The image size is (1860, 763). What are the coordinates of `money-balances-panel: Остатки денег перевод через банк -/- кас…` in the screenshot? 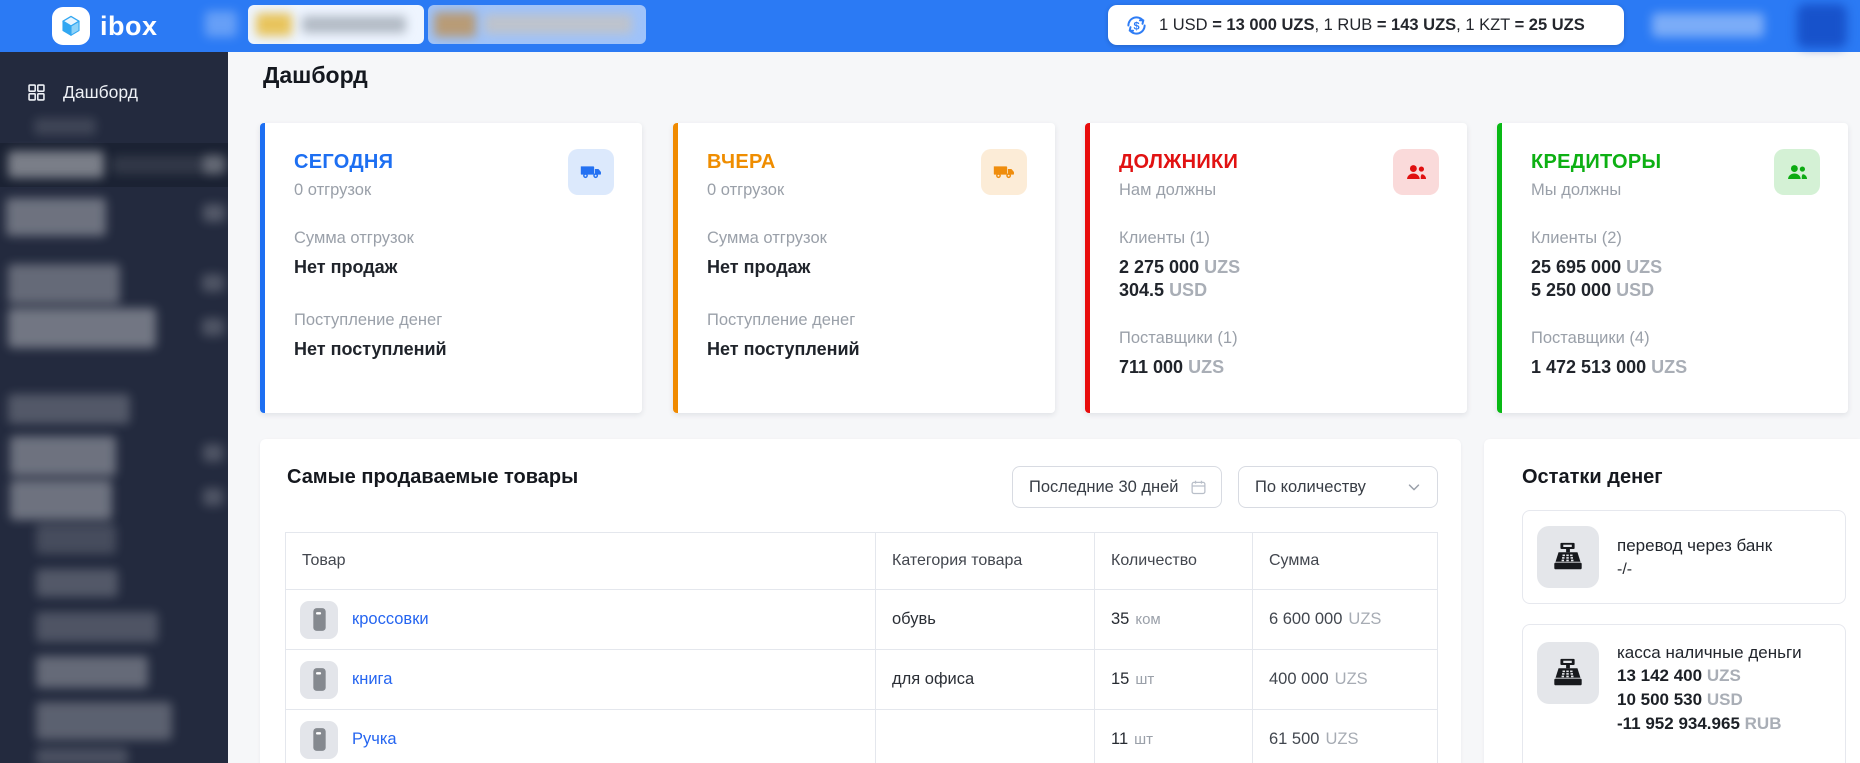 It's located at (1672, 601).